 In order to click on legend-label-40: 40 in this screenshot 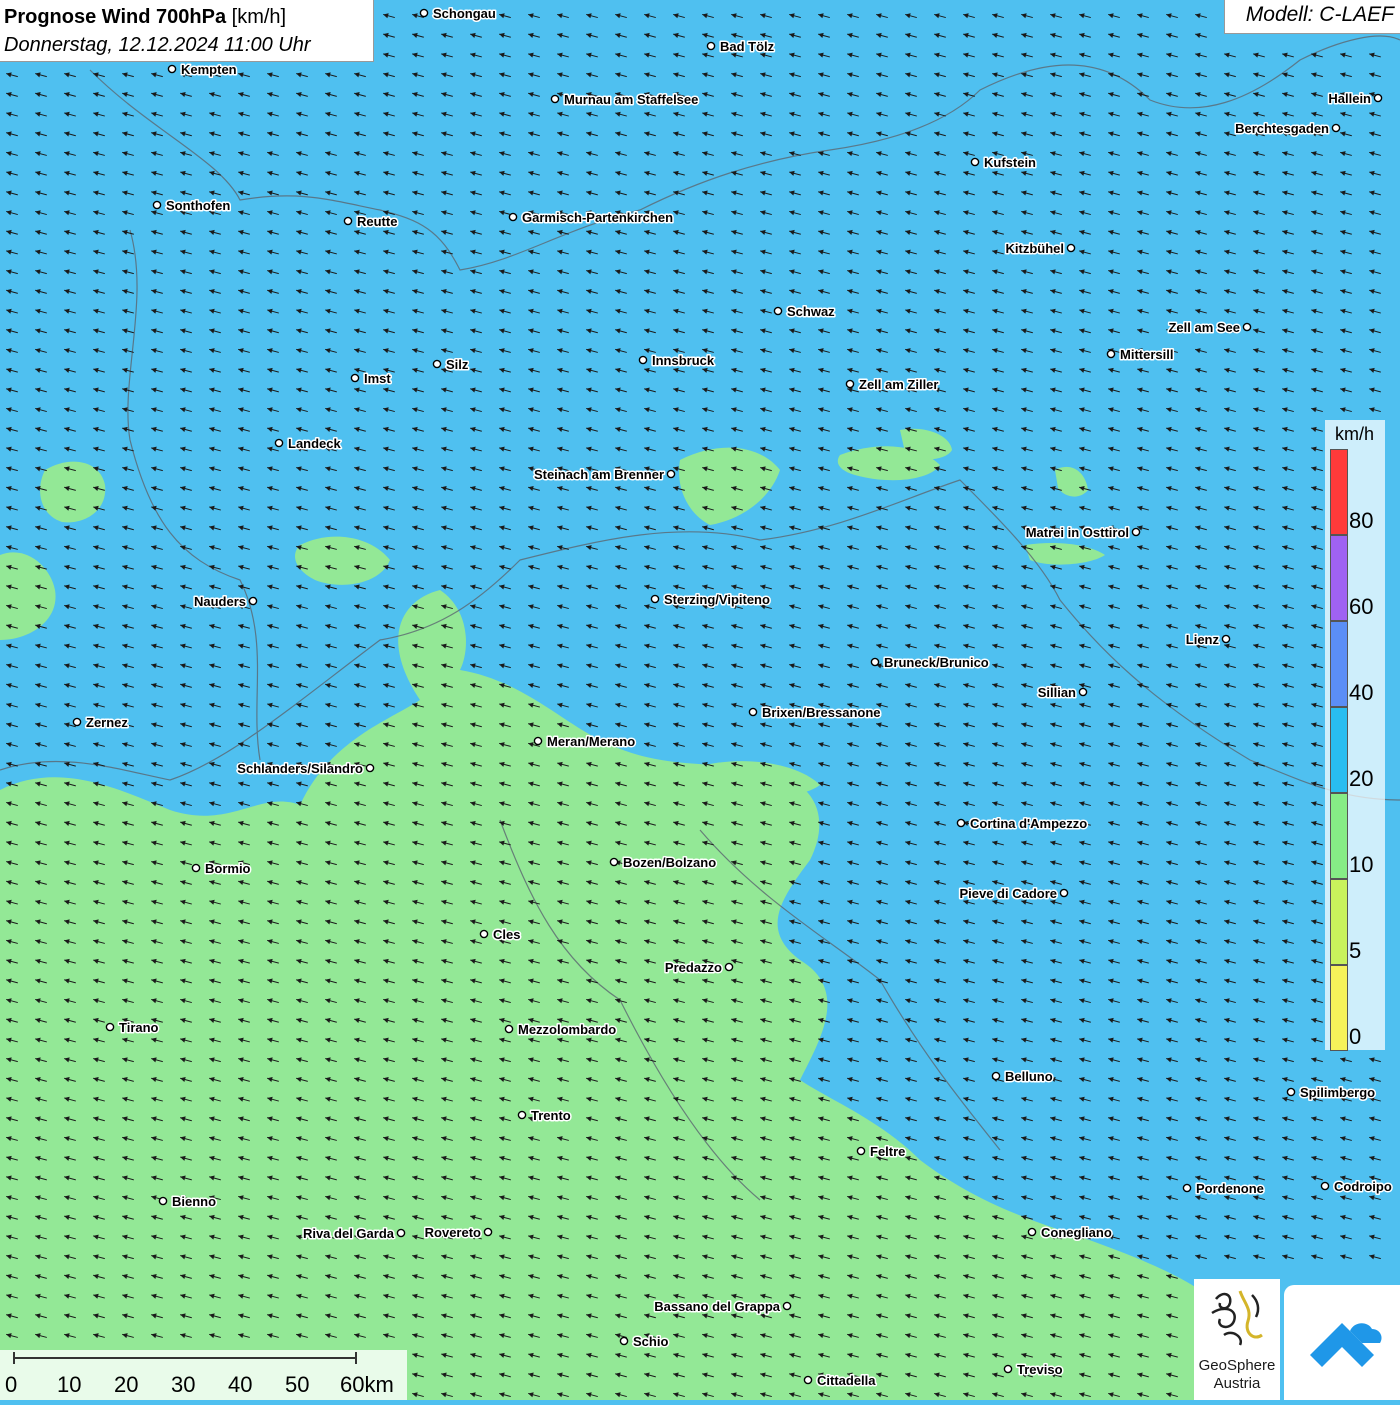, I will do `click(1361, 692)`.